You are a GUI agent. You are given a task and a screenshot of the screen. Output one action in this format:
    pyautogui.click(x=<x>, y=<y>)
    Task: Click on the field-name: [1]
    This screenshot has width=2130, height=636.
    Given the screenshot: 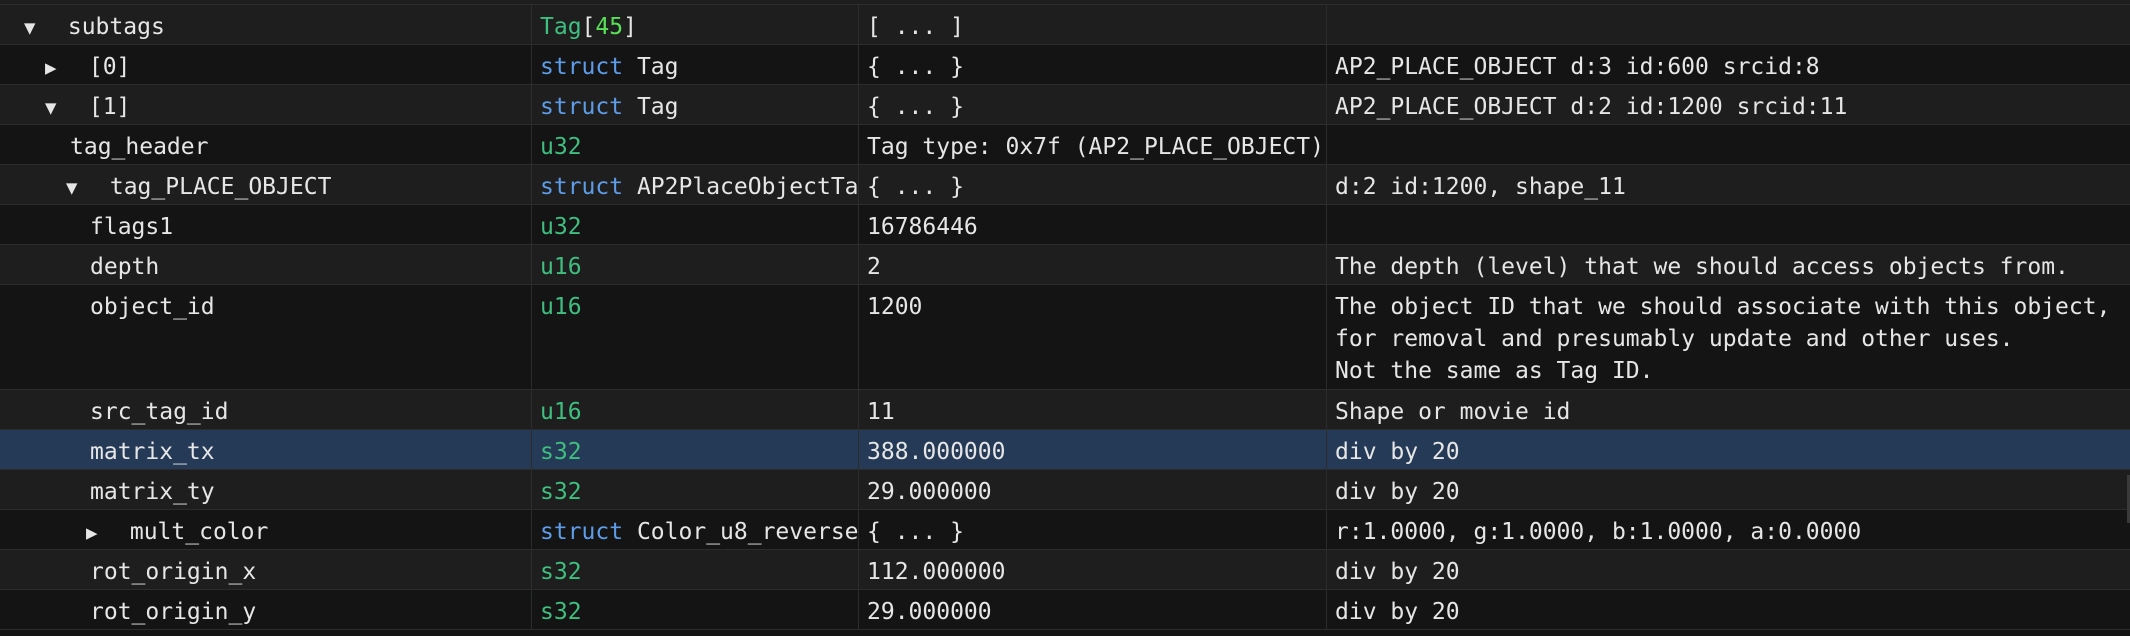 What is the action you would take?
    pyautogui.click(x=109, y=107)
    